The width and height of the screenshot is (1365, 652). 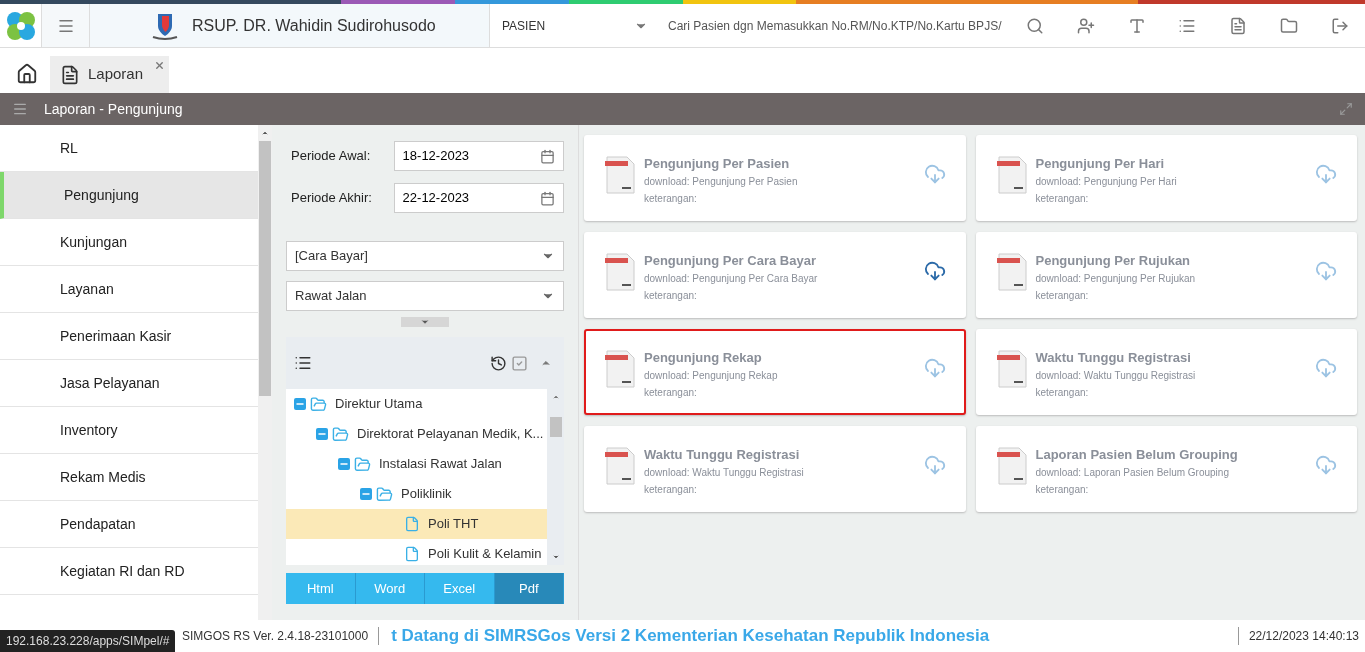 I want to click on category-dropdown: PASIEN, so click(x=575, y=25).